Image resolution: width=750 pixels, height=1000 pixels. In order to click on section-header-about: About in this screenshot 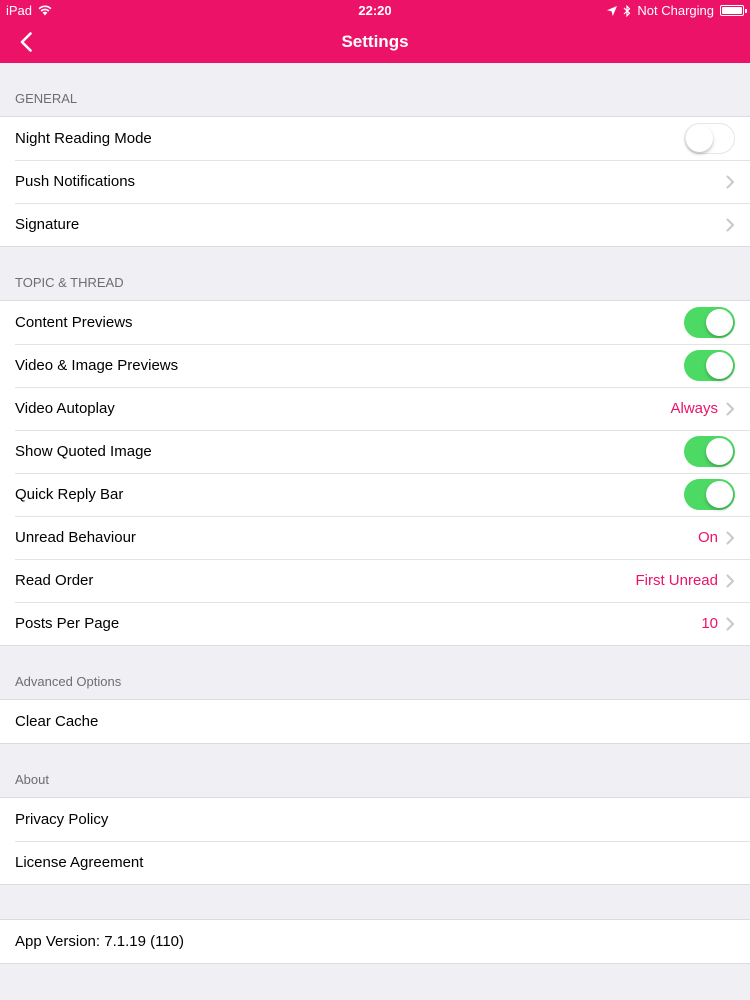, I will do `click(32, 779)`.